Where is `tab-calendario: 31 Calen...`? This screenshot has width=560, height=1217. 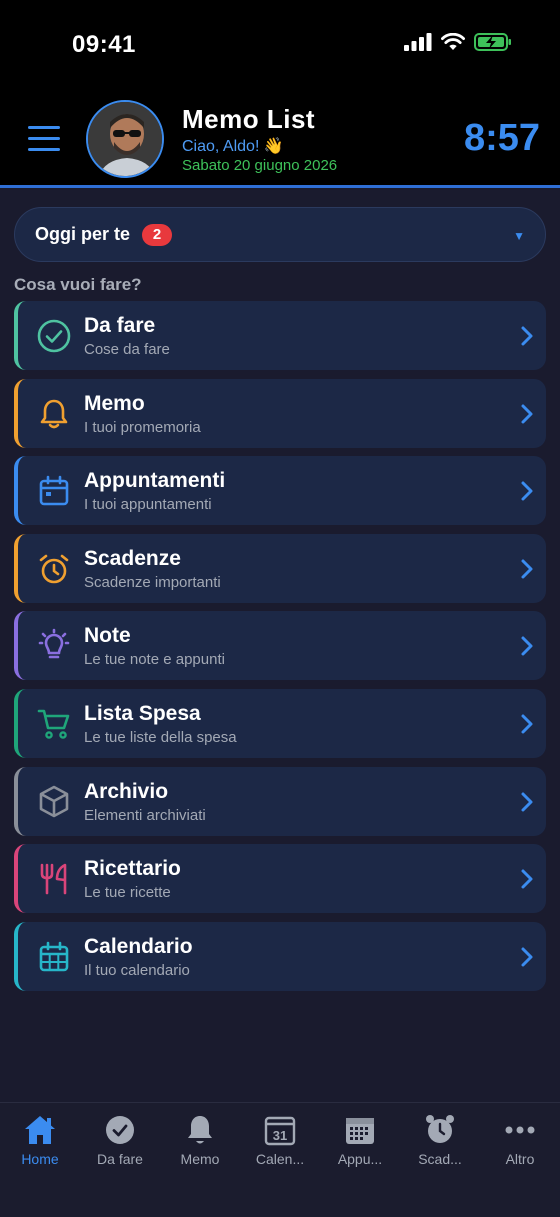 tab-calendario: 31 Calen... is located at coordinates (280, 1140).